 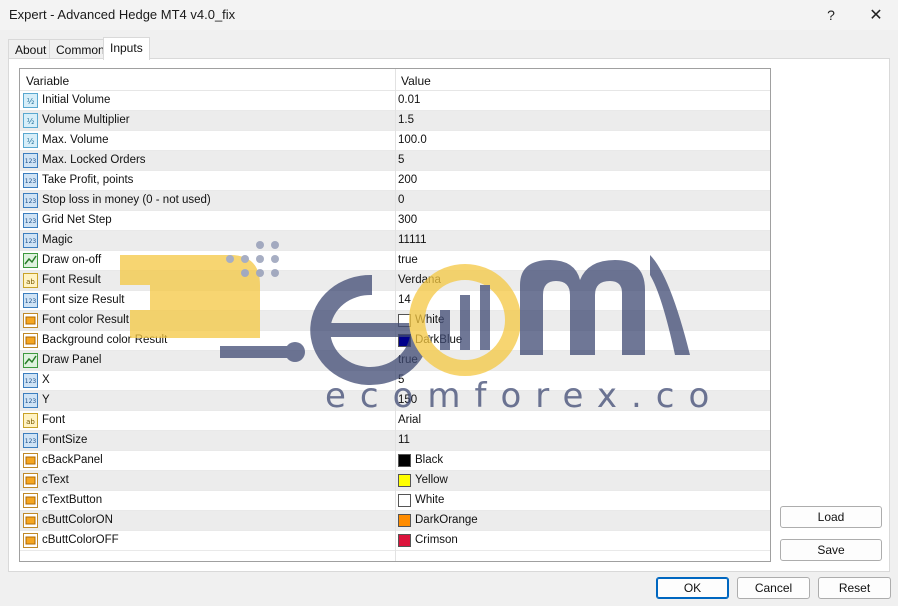 I want to click on variable-value: 100.0, so click(x=412, y=140).